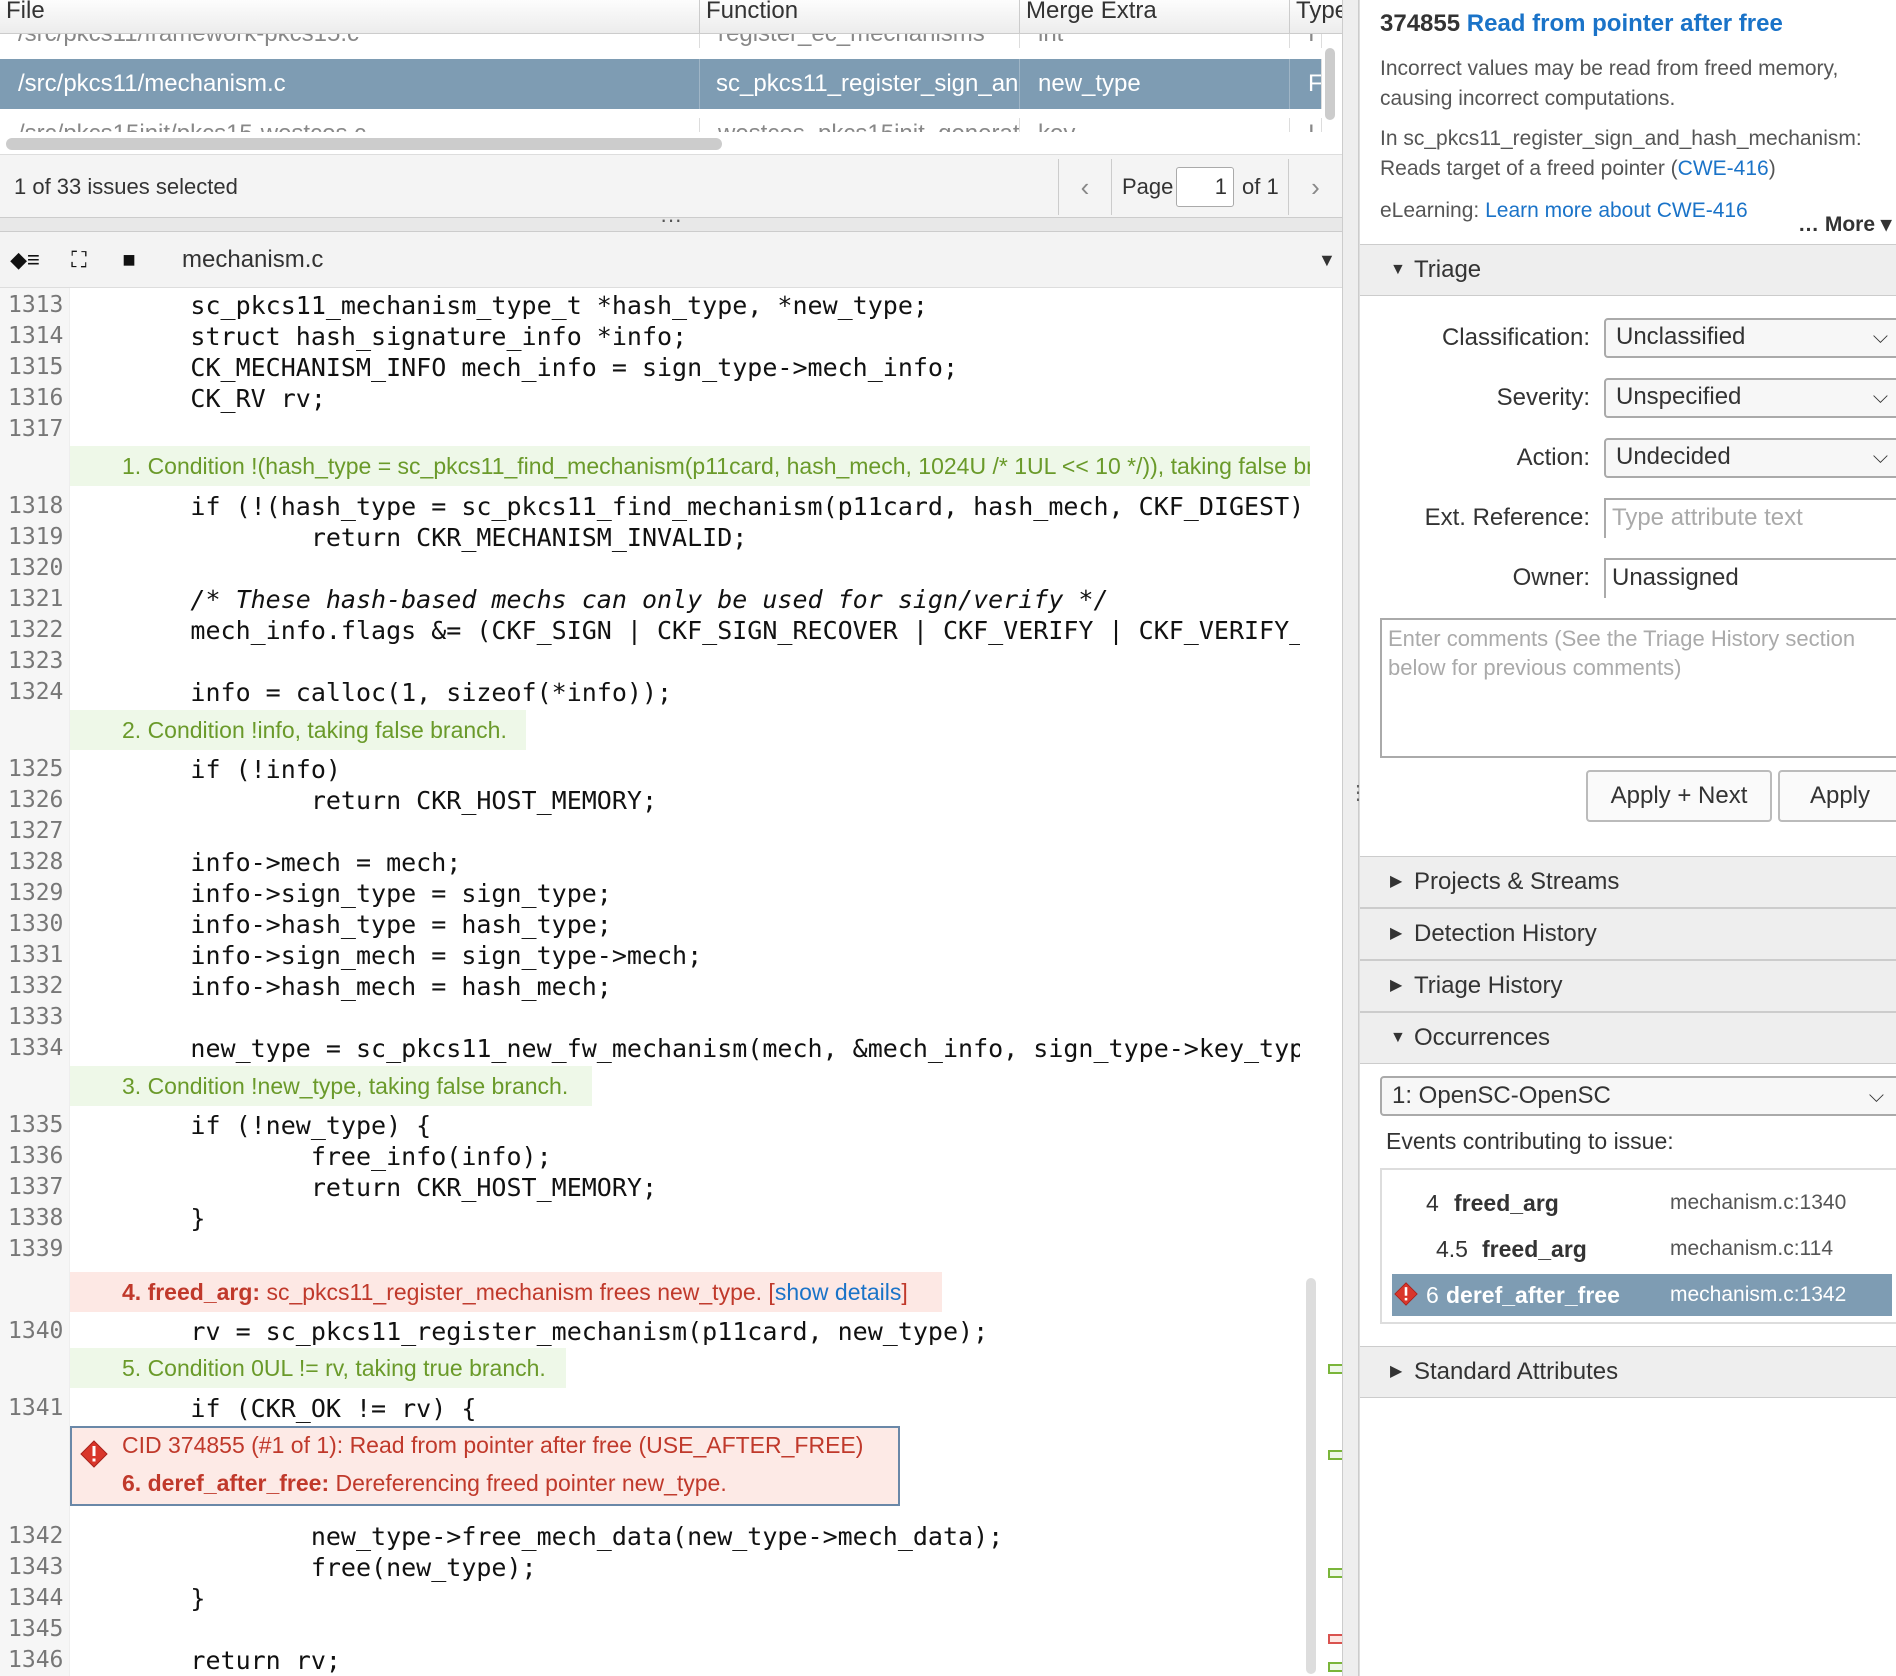 The height and width of the screenshot is (1676, 1896). Describe the element at coordinates (1642, 1203) in the screenshot. I see `event-item: 4 freed_arg mechanism.c:1340` at that location.